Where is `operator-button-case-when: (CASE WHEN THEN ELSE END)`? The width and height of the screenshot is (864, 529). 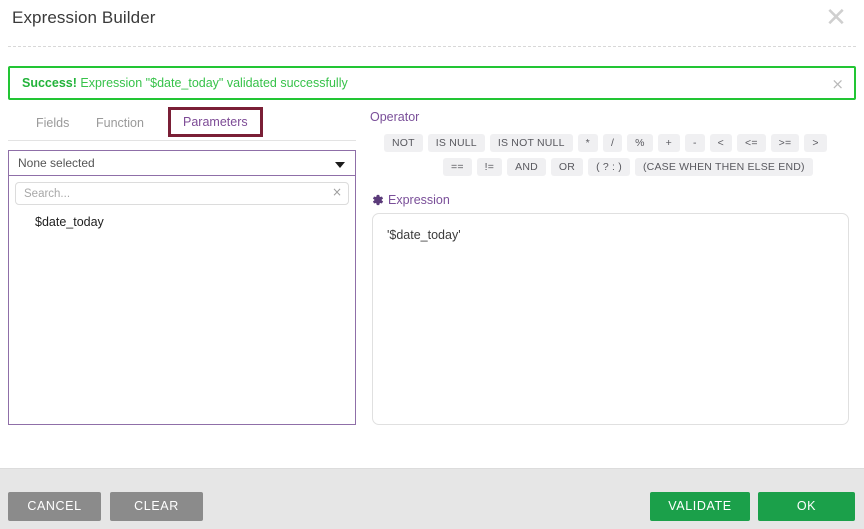 operator-button-case-when: (CASE WHEN THEN ELSE END) is located at coordinates (723, 167).